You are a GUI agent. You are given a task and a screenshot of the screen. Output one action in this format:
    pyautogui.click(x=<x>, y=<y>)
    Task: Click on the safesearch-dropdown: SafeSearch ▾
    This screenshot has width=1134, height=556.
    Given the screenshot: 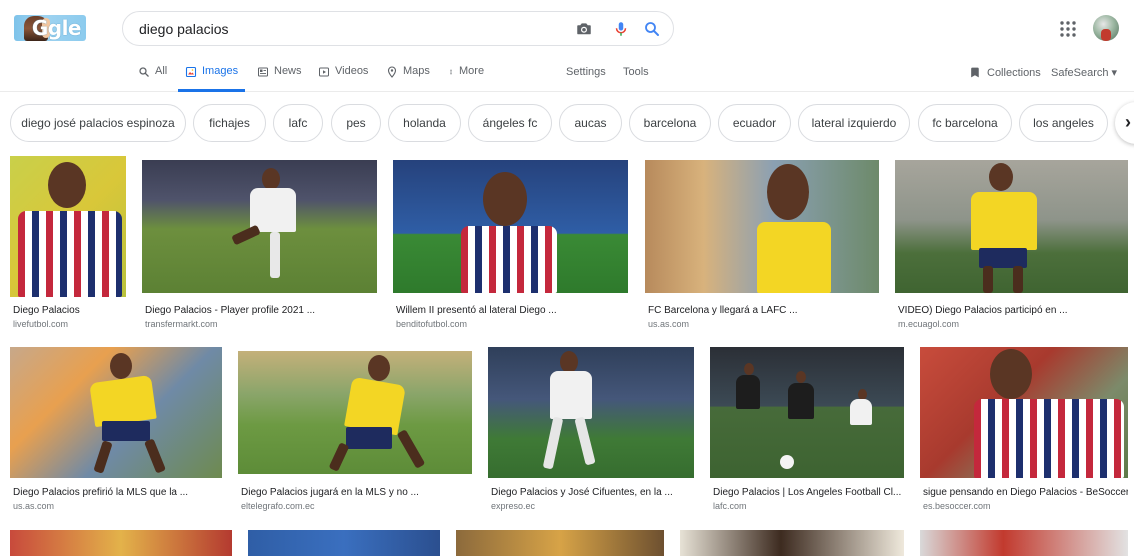 What is the action you would take?
    pyautogui.click(x=1084, y=72)
    